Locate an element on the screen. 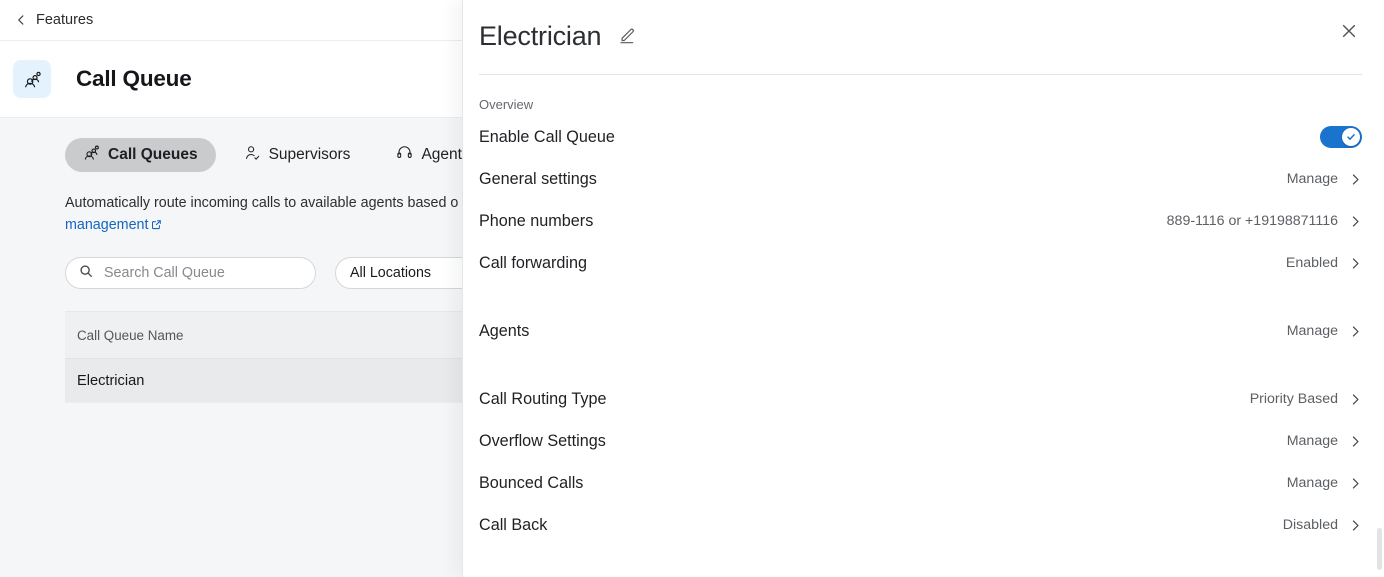 Image resolution: width=1384 pixels, height=577 pixels. row-bounced-calls-label: Bounced Calls is located at coordinates (531, 482).